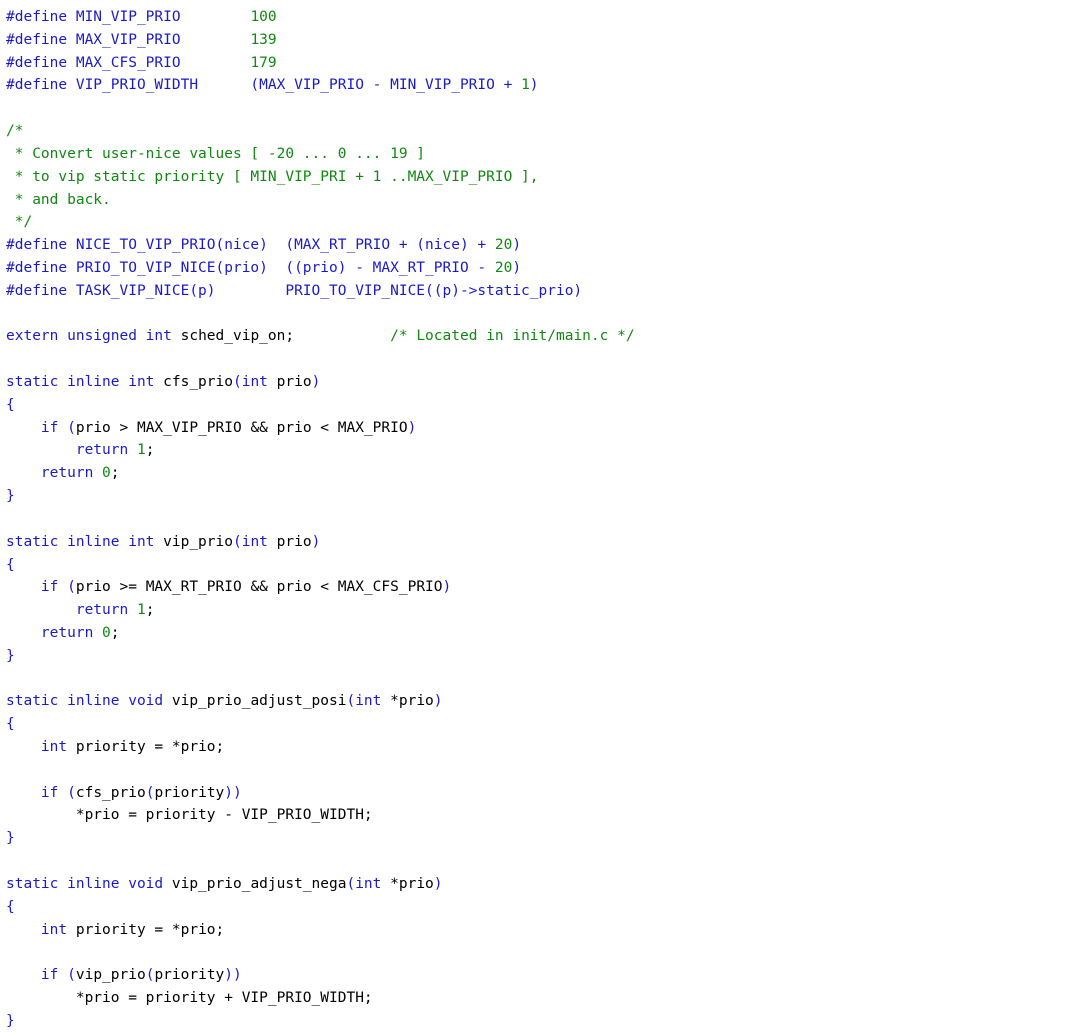 The width and height of the screenshot is (1080, 1033). What do you see at coordinates (146, 929) in the screenshot?
I see `code-token: priority = *prio;` at bounding box center [146, 929].